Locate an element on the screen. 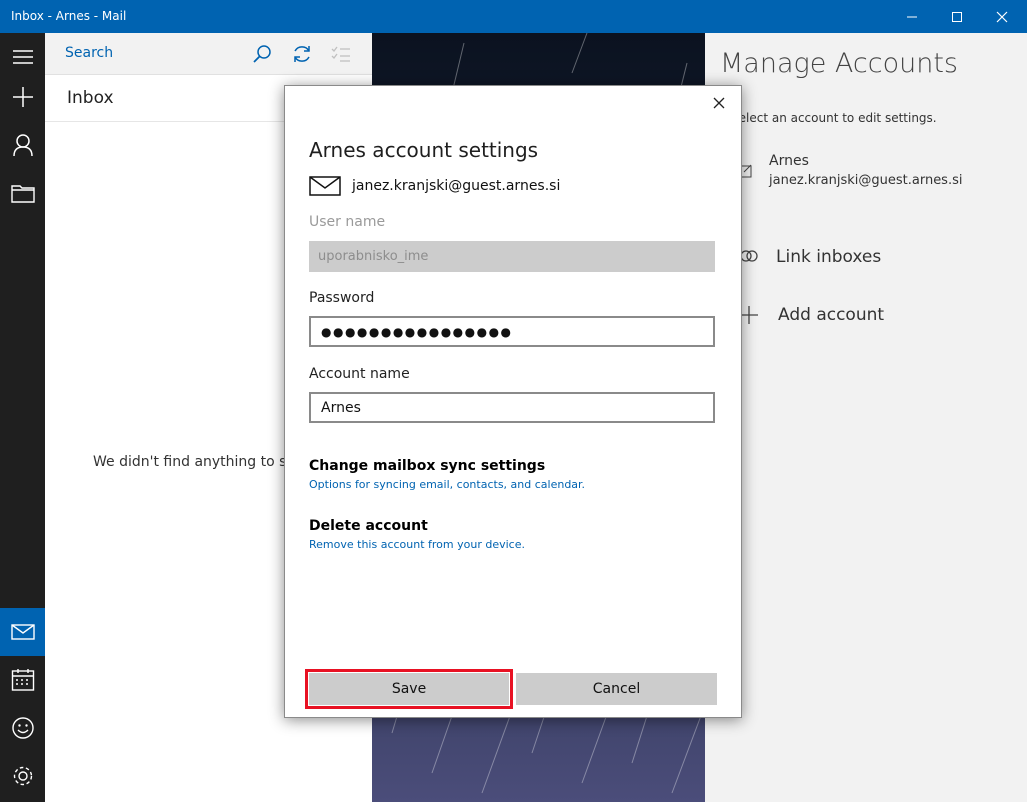 Image resolution: width=1027 pixels, height=802 pixels. search-icon is located at coordinates (262, 54).